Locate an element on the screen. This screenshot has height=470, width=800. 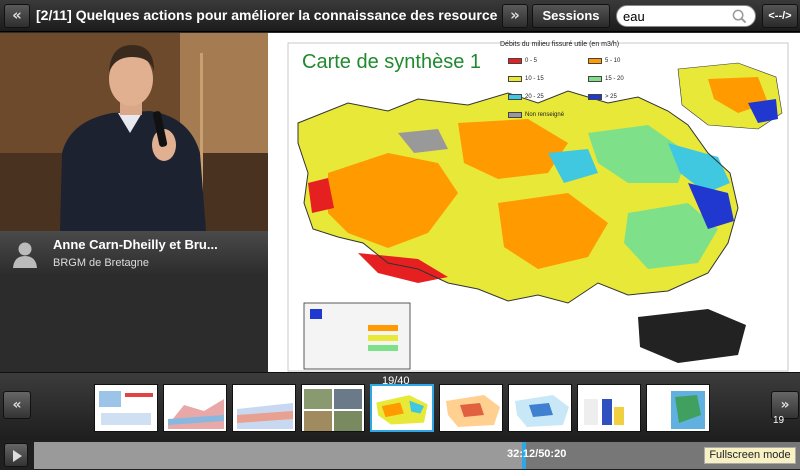
speaker-video is located at coordinates (134, 132).